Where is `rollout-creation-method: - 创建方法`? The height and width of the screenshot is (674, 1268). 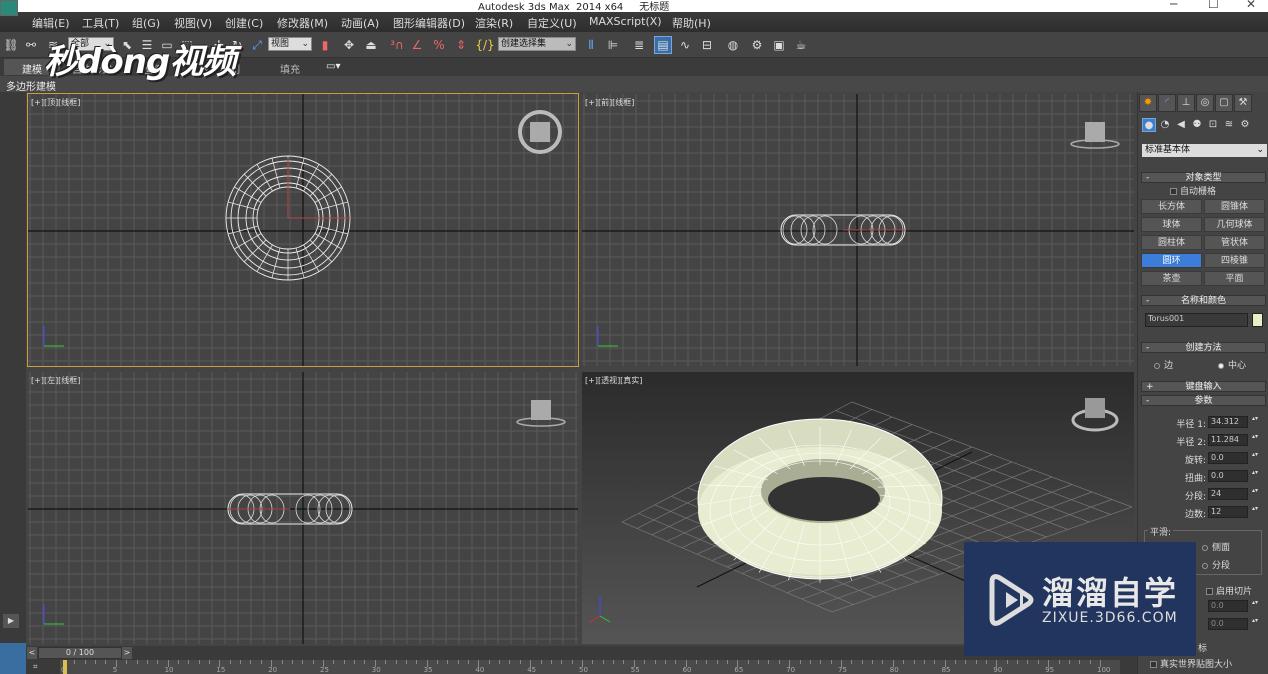
rollout-creation-method: - 创建方法 is located at coordinates (1203, 347).